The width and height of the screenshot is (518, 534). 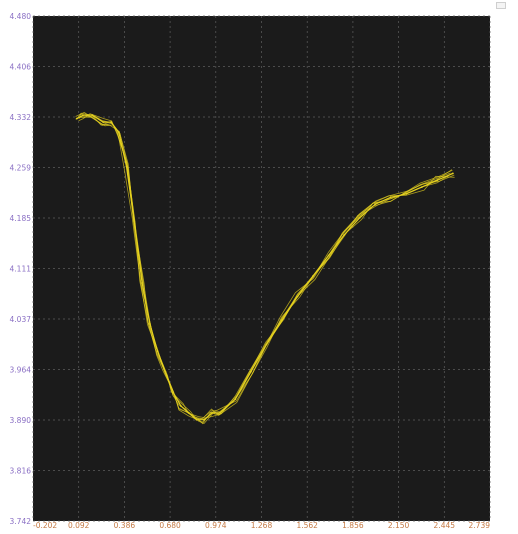 What do you see at coordinates (21, 370) in the screenshot?
I see `y-tick-label: 3.964` at bounding box center [21, 370].